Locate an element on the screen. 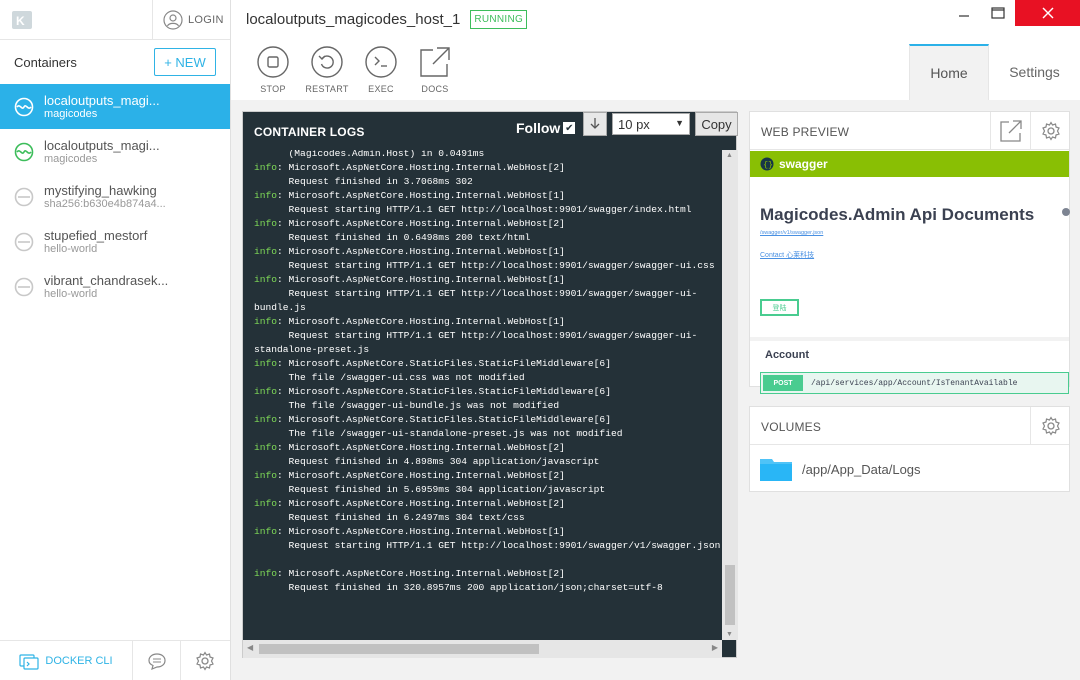  follow-checkbox: ✔ is located at coordinates (569, 128).